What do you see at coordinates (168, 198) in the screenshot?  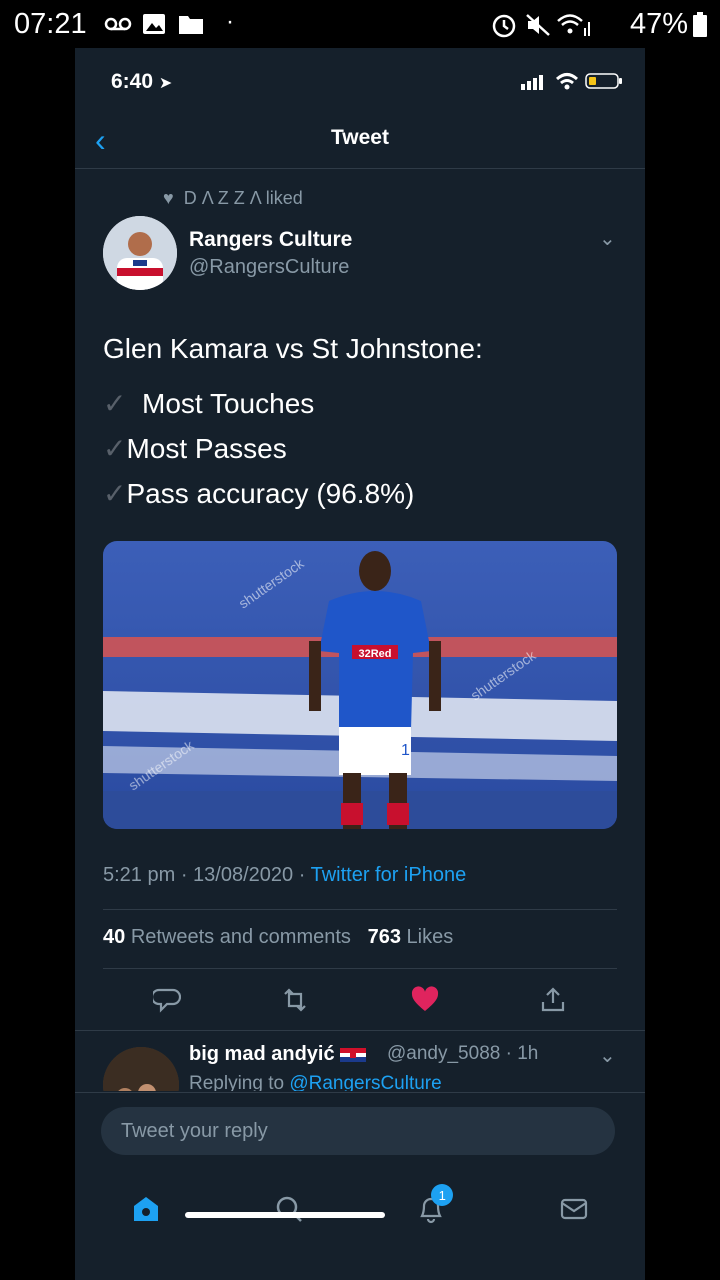 I see `heart-small-icon: ♥` at bounding box center [168, 198].